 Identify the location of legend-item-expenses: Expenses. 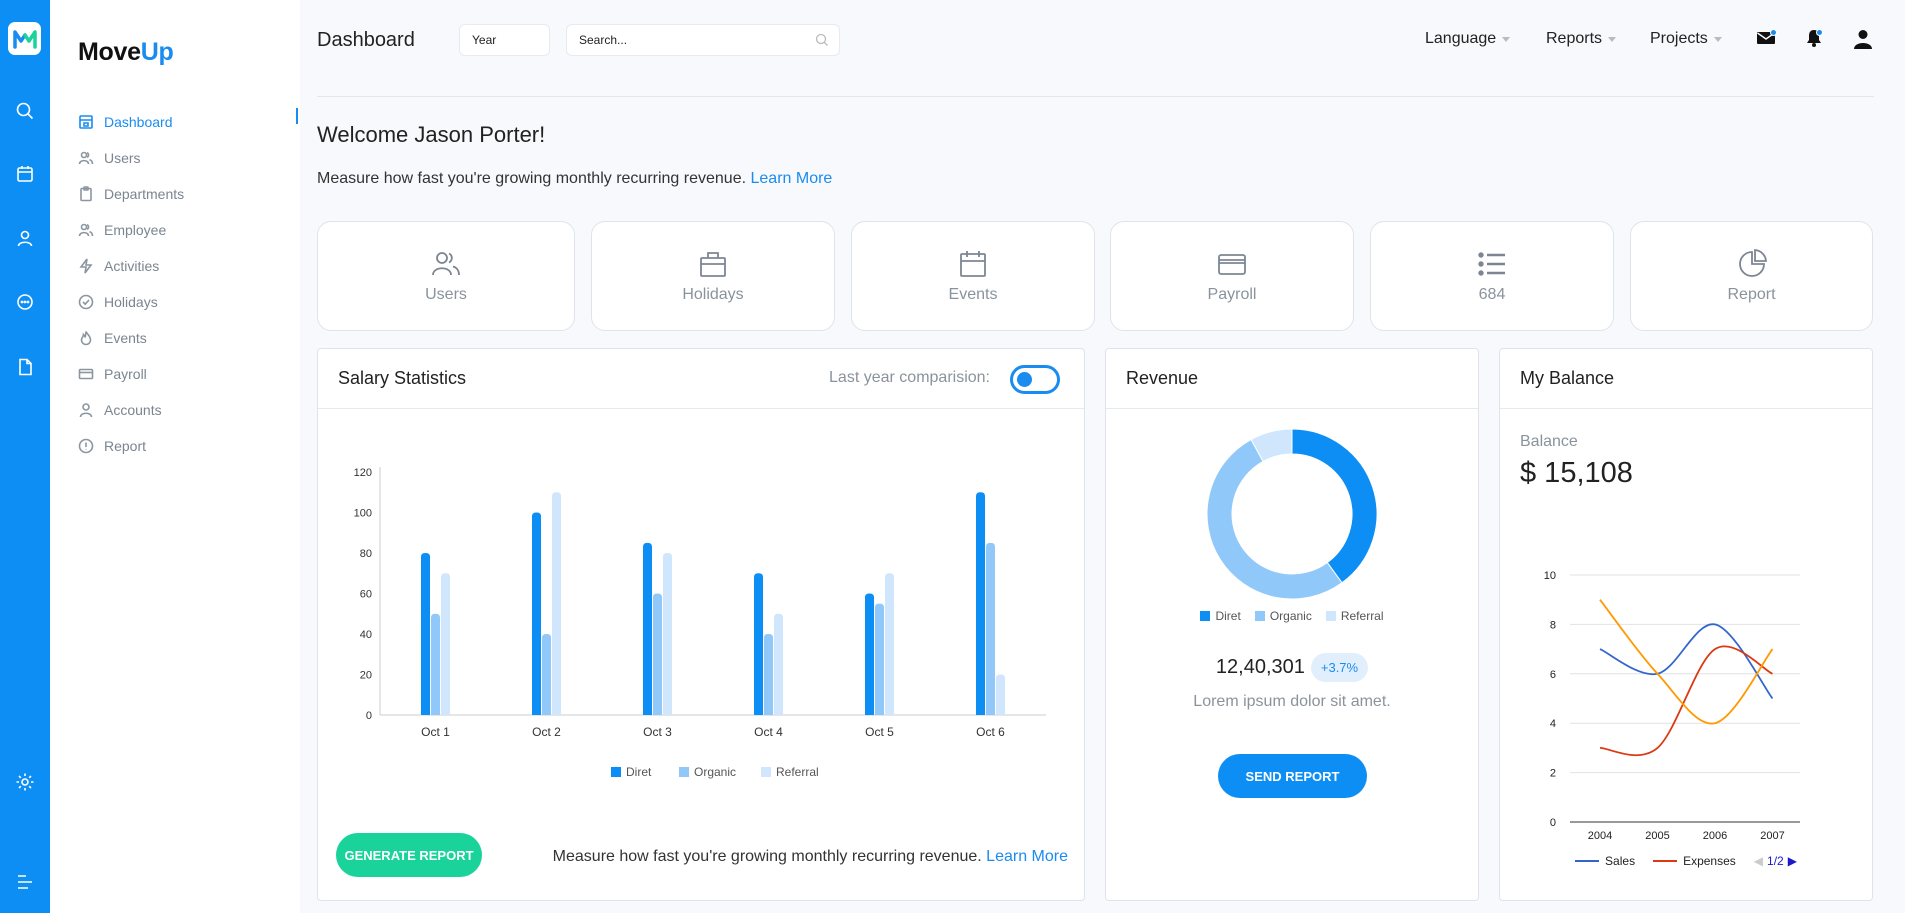
(1694, 861).